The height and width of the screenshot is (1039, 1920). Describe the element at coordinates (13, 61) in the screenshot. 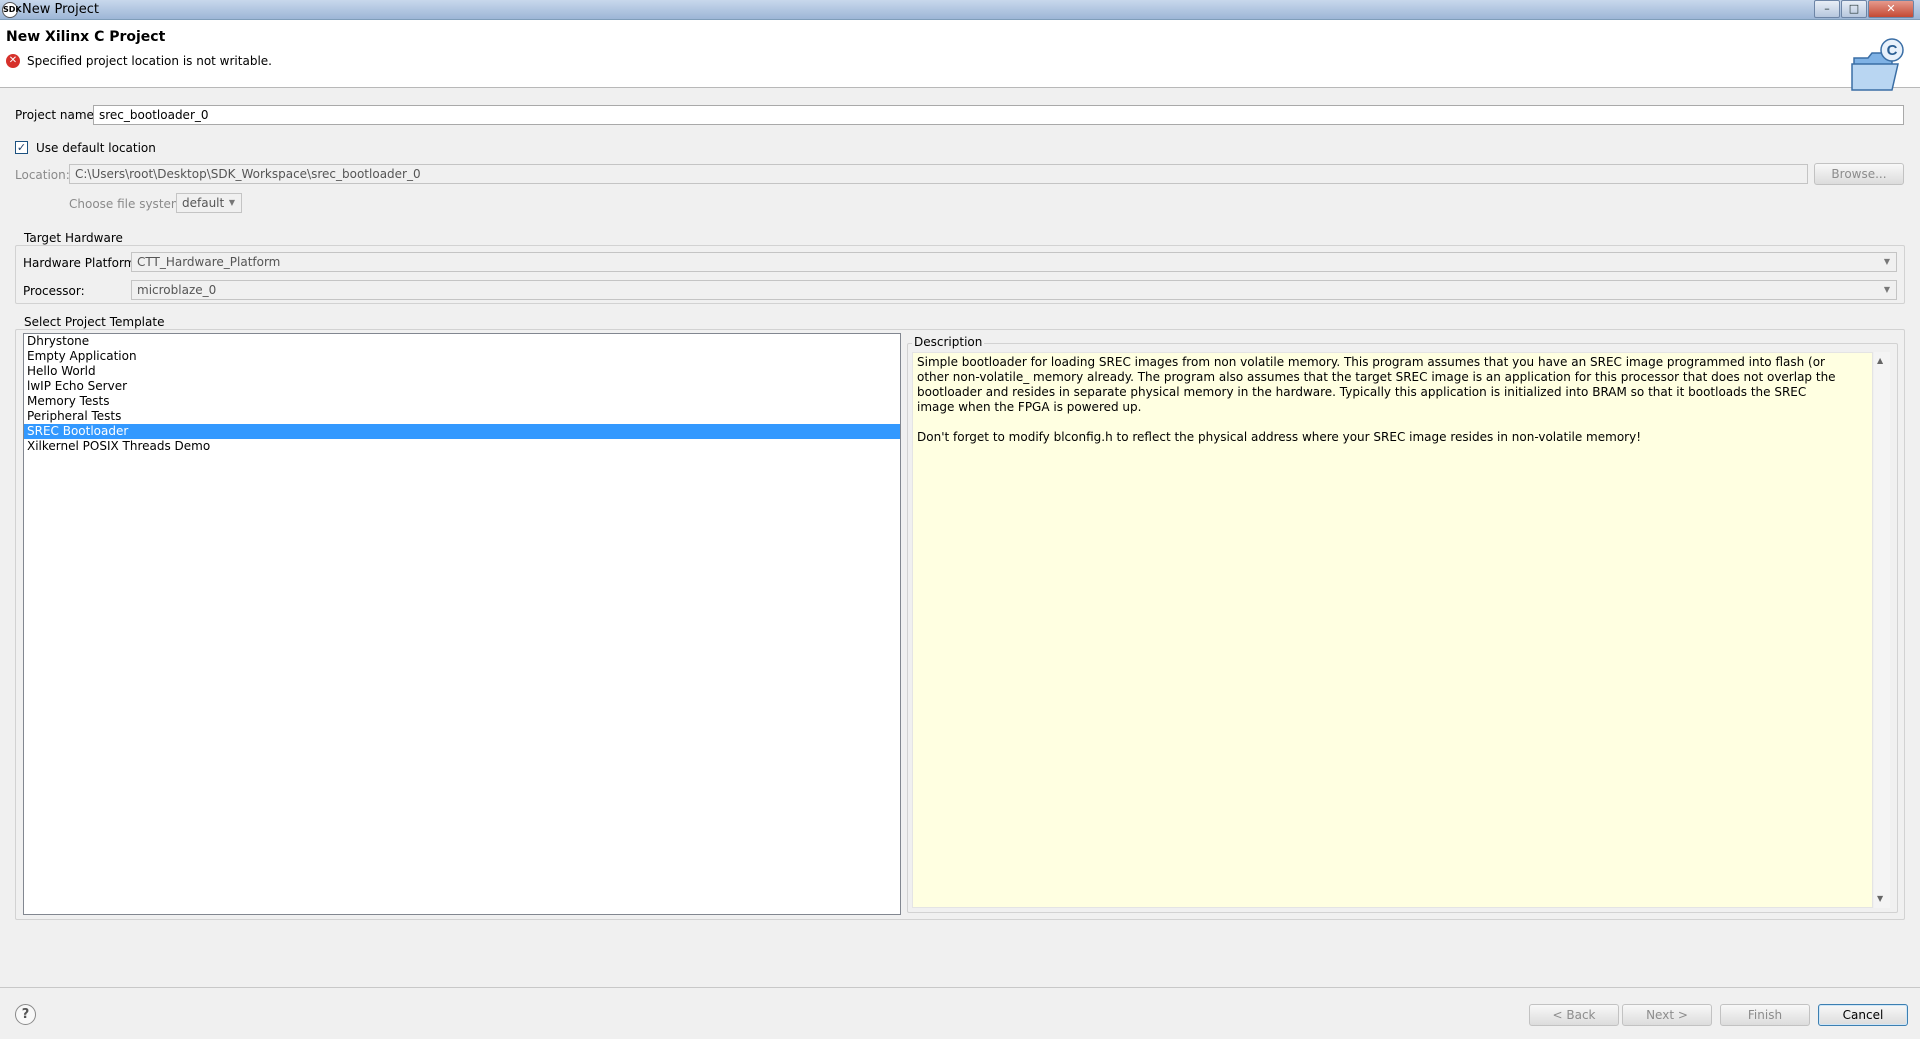

I see `error-icon: ✕` at that location.